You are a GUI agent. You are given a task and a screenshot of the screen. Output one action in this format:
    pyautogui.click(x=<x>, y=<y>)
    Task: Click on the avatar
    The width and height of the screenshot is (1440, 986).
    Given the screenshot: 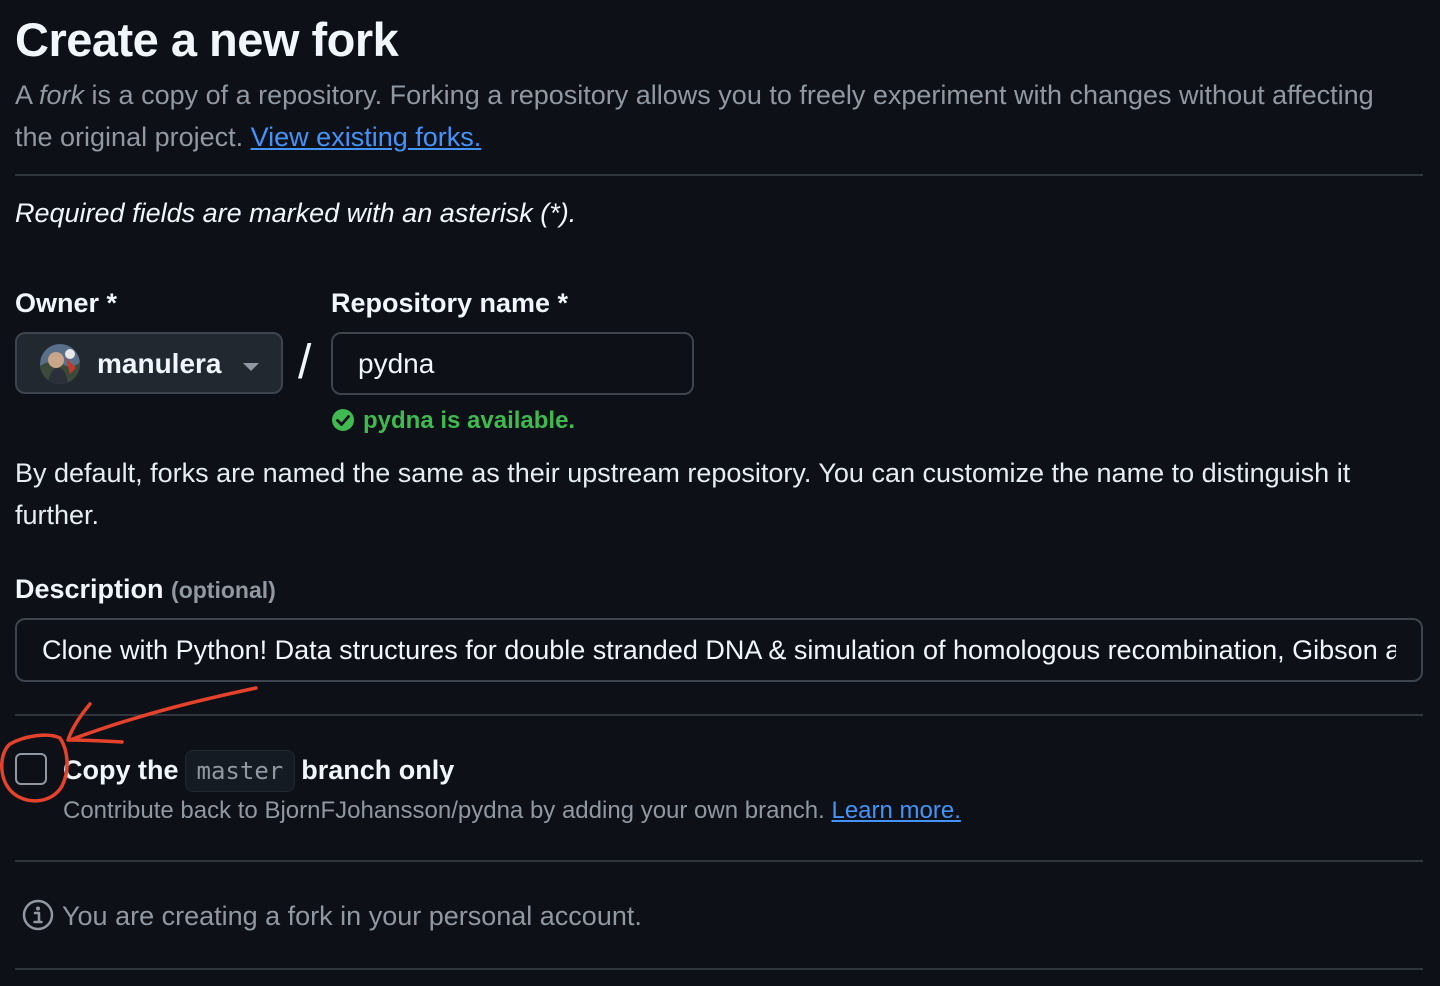 What is the action you would take?
    pyautogui.click(x=60, y=364)
    